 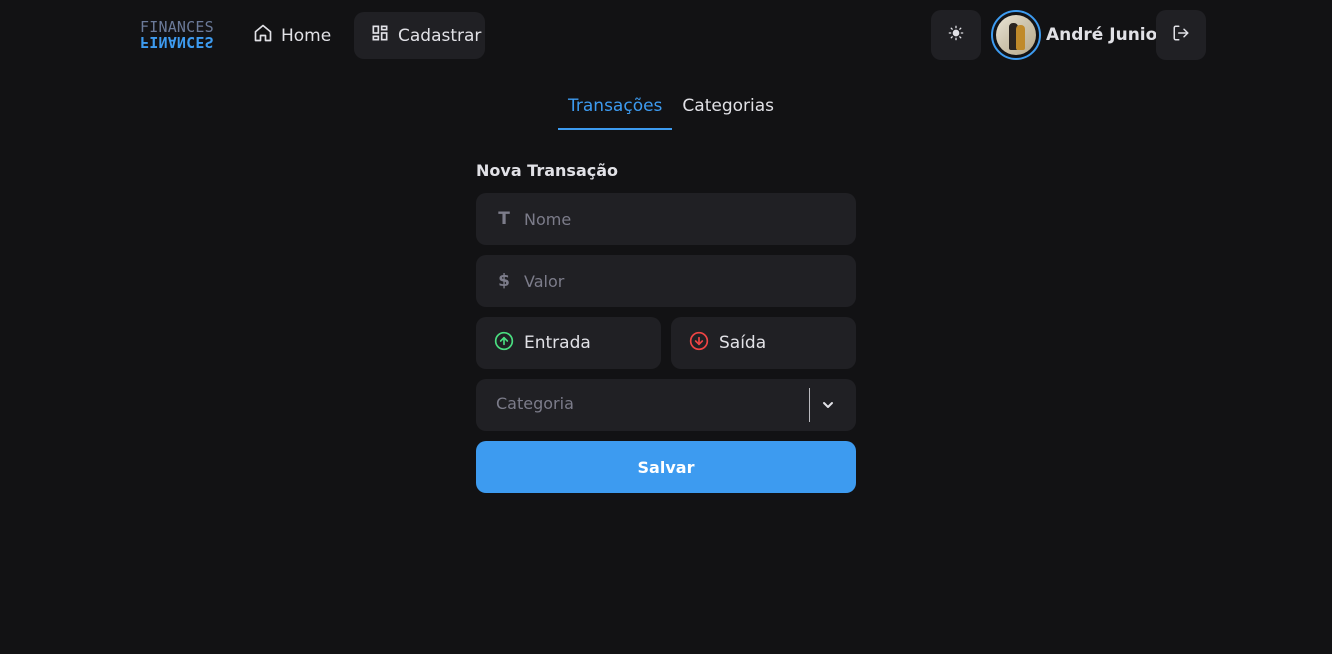 I want to click on sun-icon, so click(x=956, y=35).